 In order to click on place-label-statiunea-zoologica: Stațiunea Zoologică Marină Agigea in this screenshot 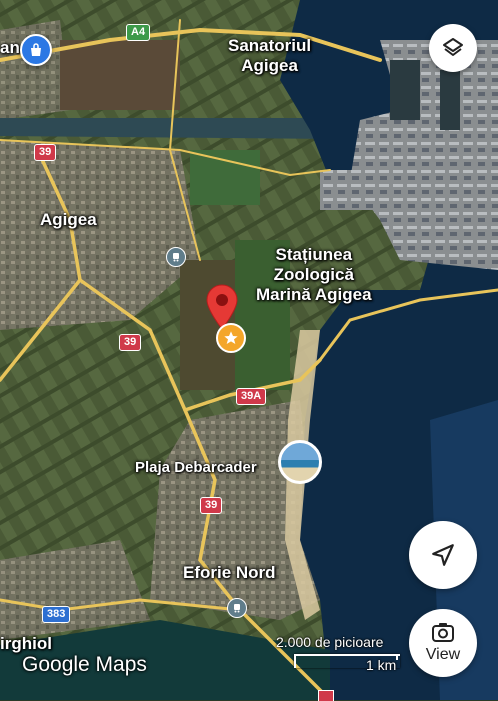, I will do `click(314, 275)`.